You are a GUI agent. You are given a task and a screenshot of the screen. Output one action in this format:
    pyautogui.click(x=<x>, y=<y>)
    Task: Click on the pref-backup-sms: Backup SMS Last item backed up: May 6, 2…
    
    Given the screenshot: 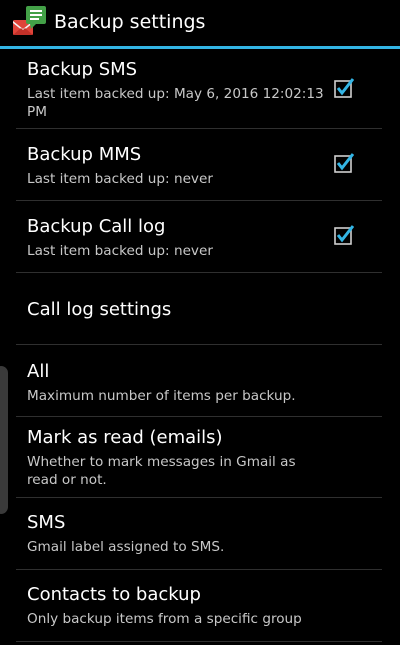 What is the action you would take?
    pyautogui.click(x=200, y=89)
    